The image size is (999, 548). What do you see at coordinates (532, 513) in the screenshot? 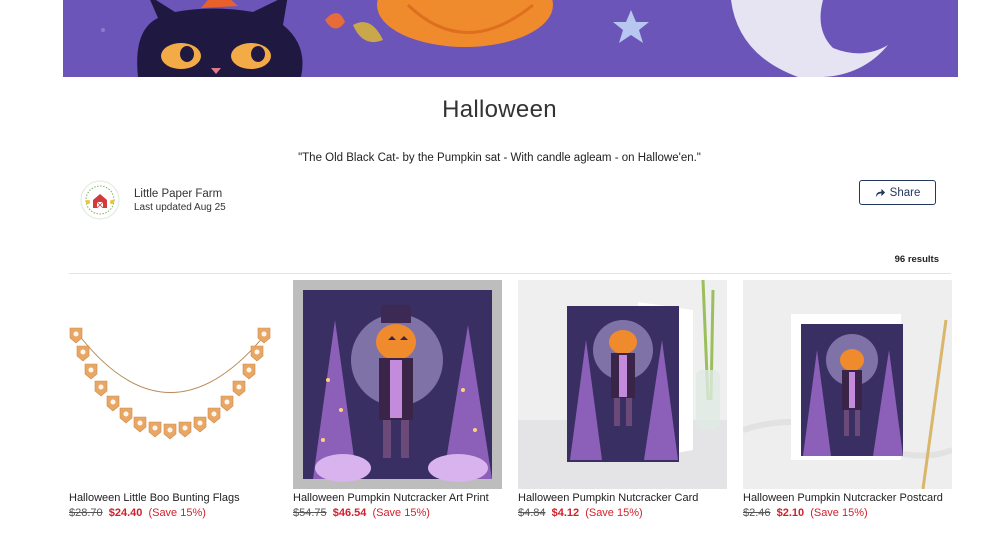
I see `original-price: $4.84` at bounding box center [532, 513].